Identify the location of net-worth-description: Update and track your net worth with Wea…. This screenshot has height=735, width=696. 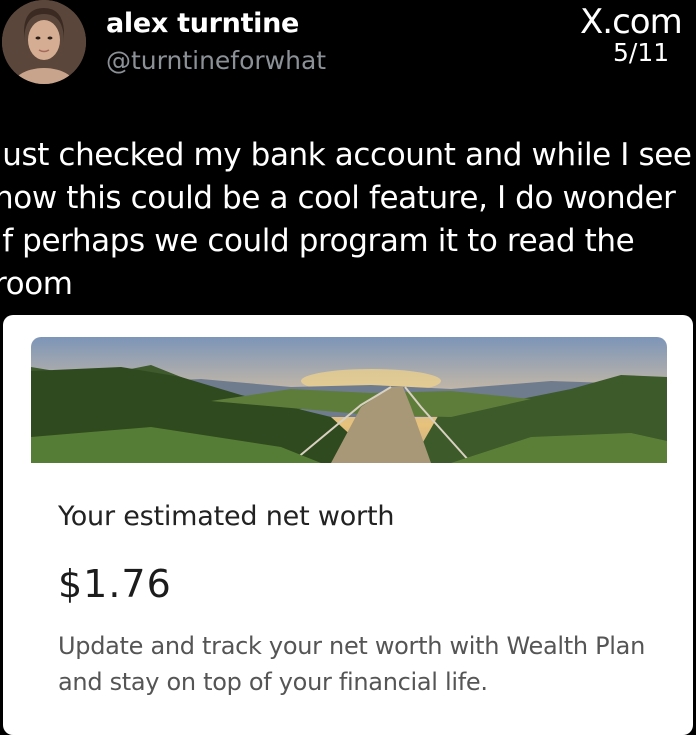
(351, 664).